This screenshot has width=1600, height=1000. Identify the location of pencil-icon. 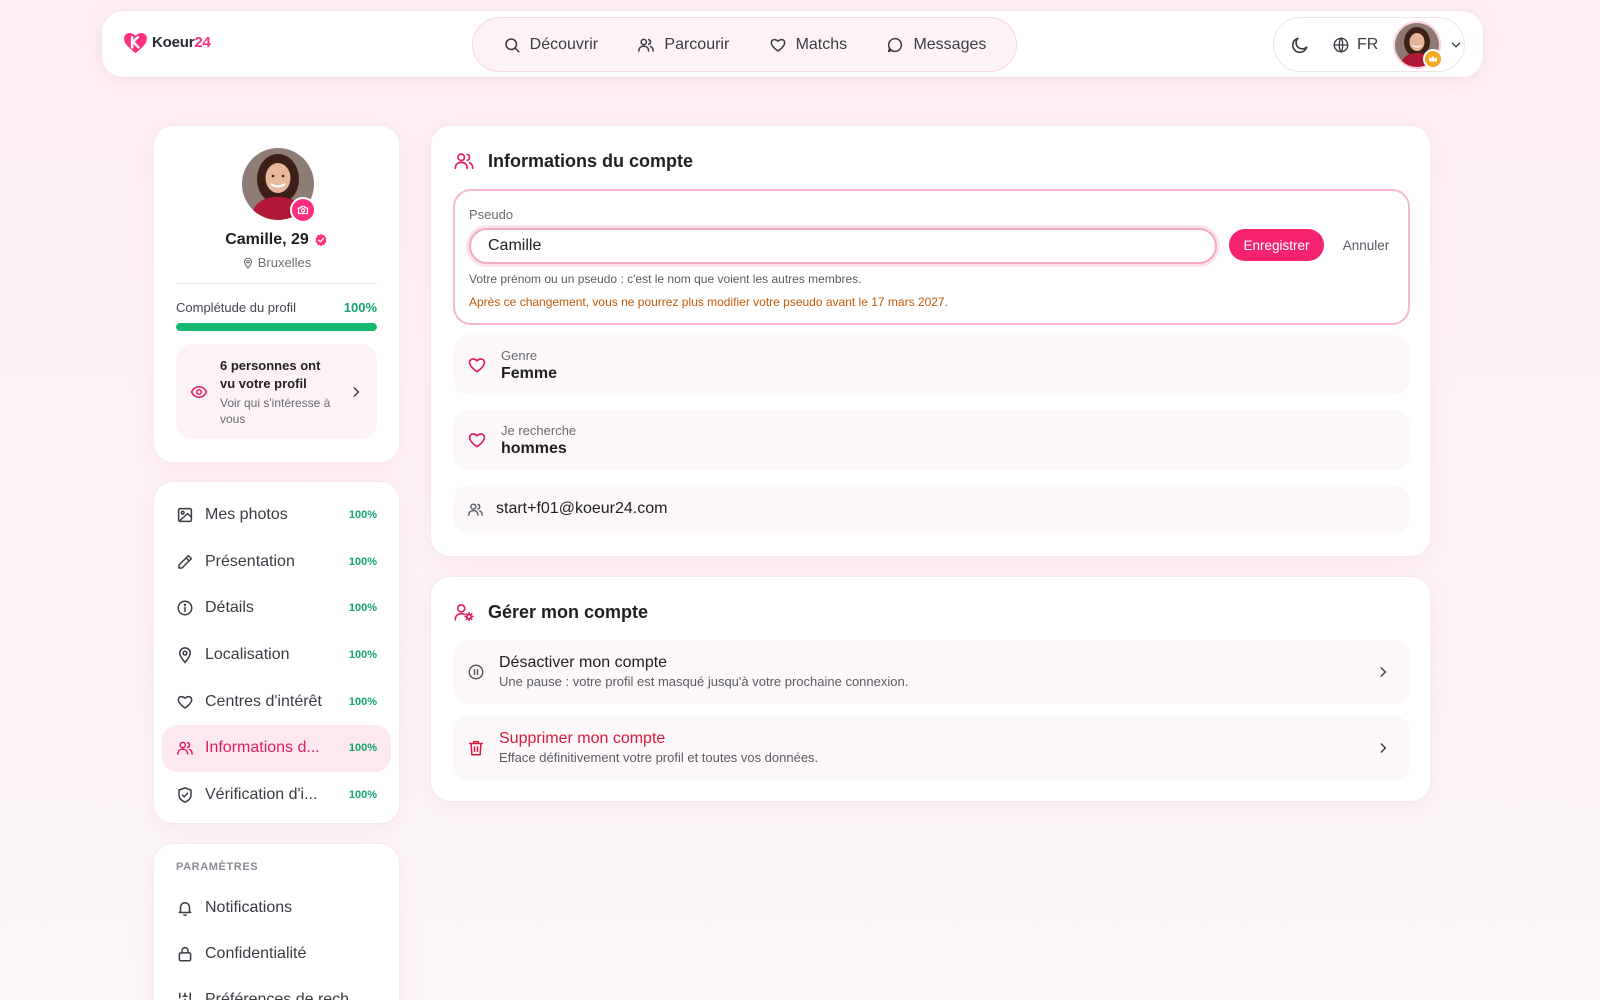
(185, 561).